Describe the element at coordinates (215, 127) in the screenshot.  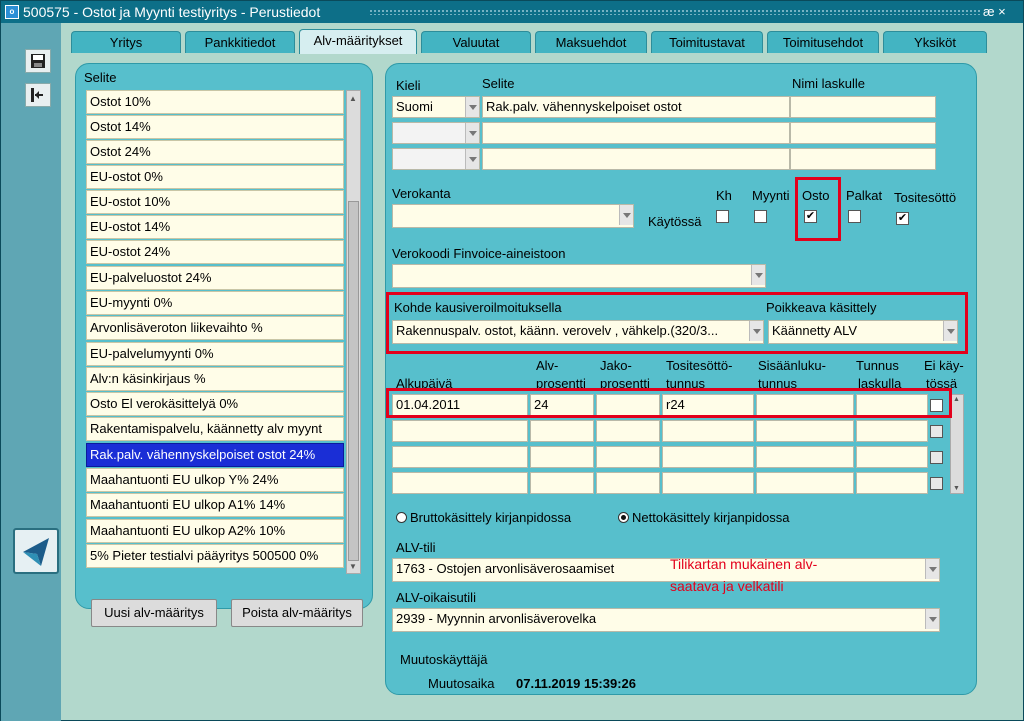
I see `list-item: Ostot 14%` at that location.